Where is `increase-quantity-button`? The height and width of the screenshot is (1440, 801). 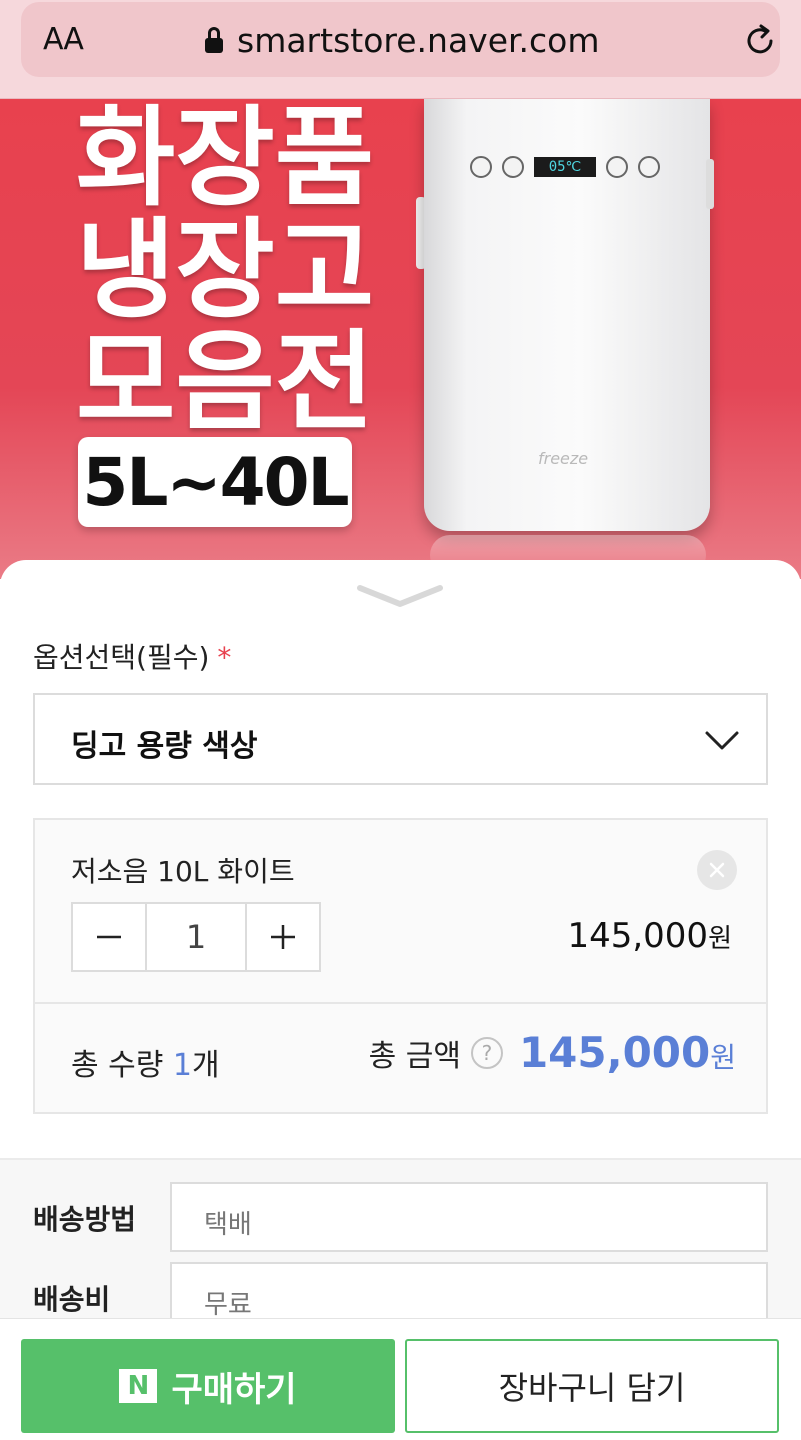
increase-quantity-button is located at coordinates (283, 937).